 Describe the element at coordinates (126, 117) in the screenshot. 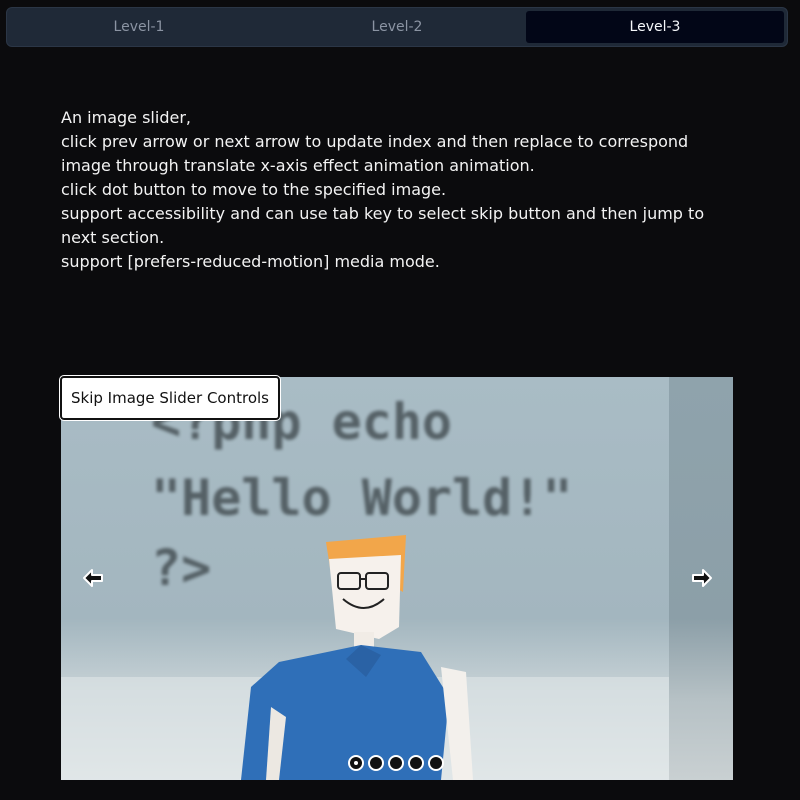

I see `description-line: An image slider,` at that location.